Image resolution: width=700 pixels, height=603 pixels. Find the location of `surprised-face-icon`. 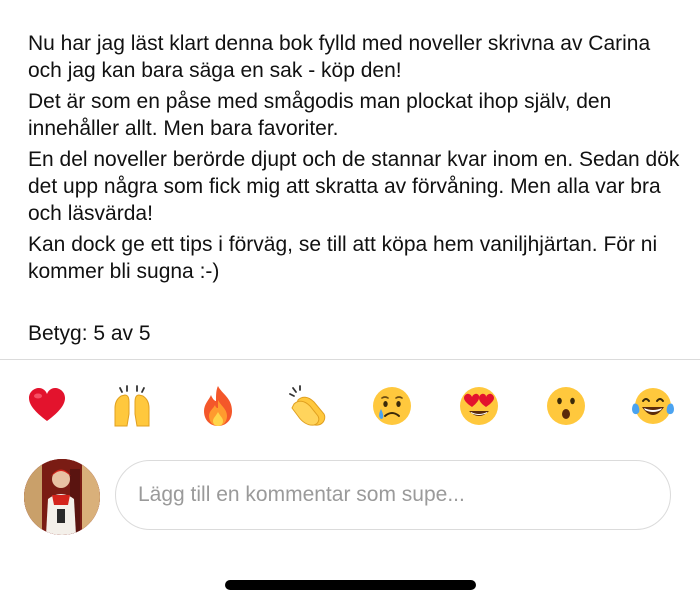

surprised-face-icon is located at coordinates (566, 406).